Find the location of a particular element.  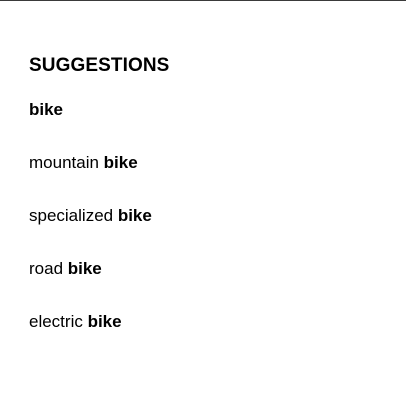

suggestion-item-electric-bike: electric bike is located at coordinates (90, 338).